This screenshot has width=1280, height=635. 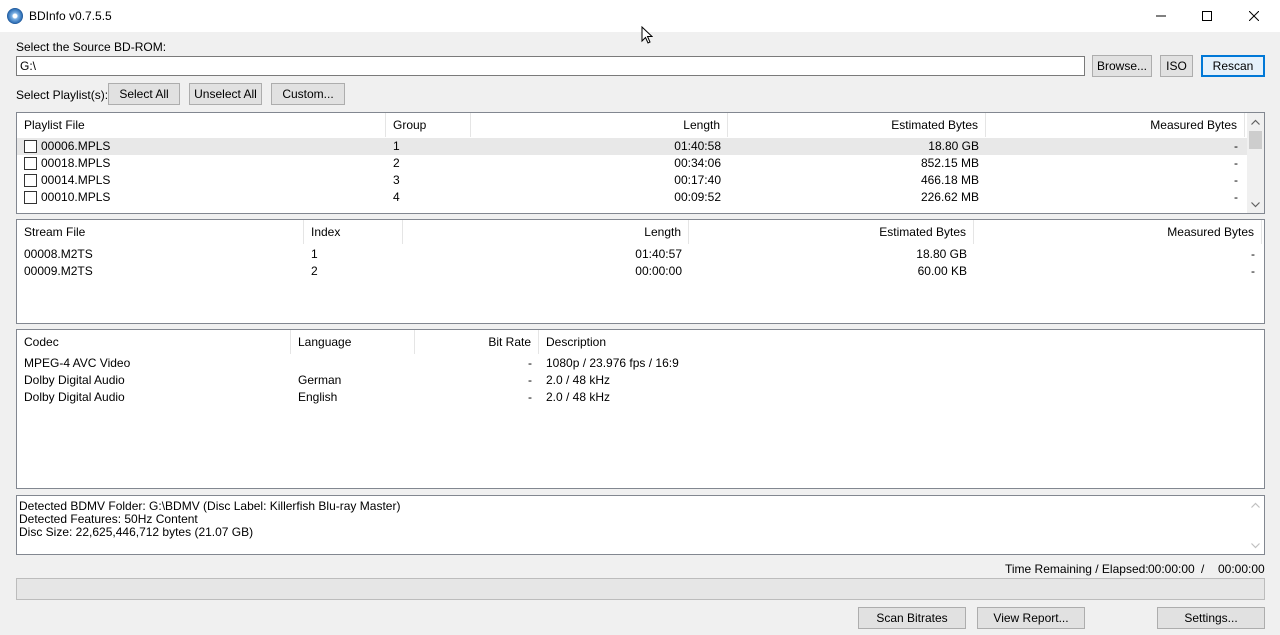 I want to click on playlist-length: 00:17:40, so click(x=697, y=180).